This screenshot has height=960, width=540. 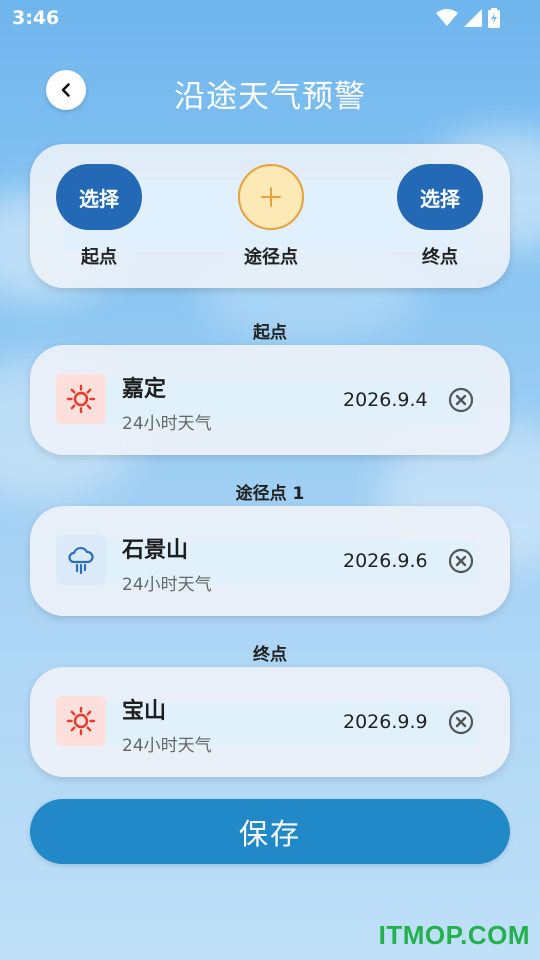 I want to click on select-end-button: 选择, so click(x=440, y=197).